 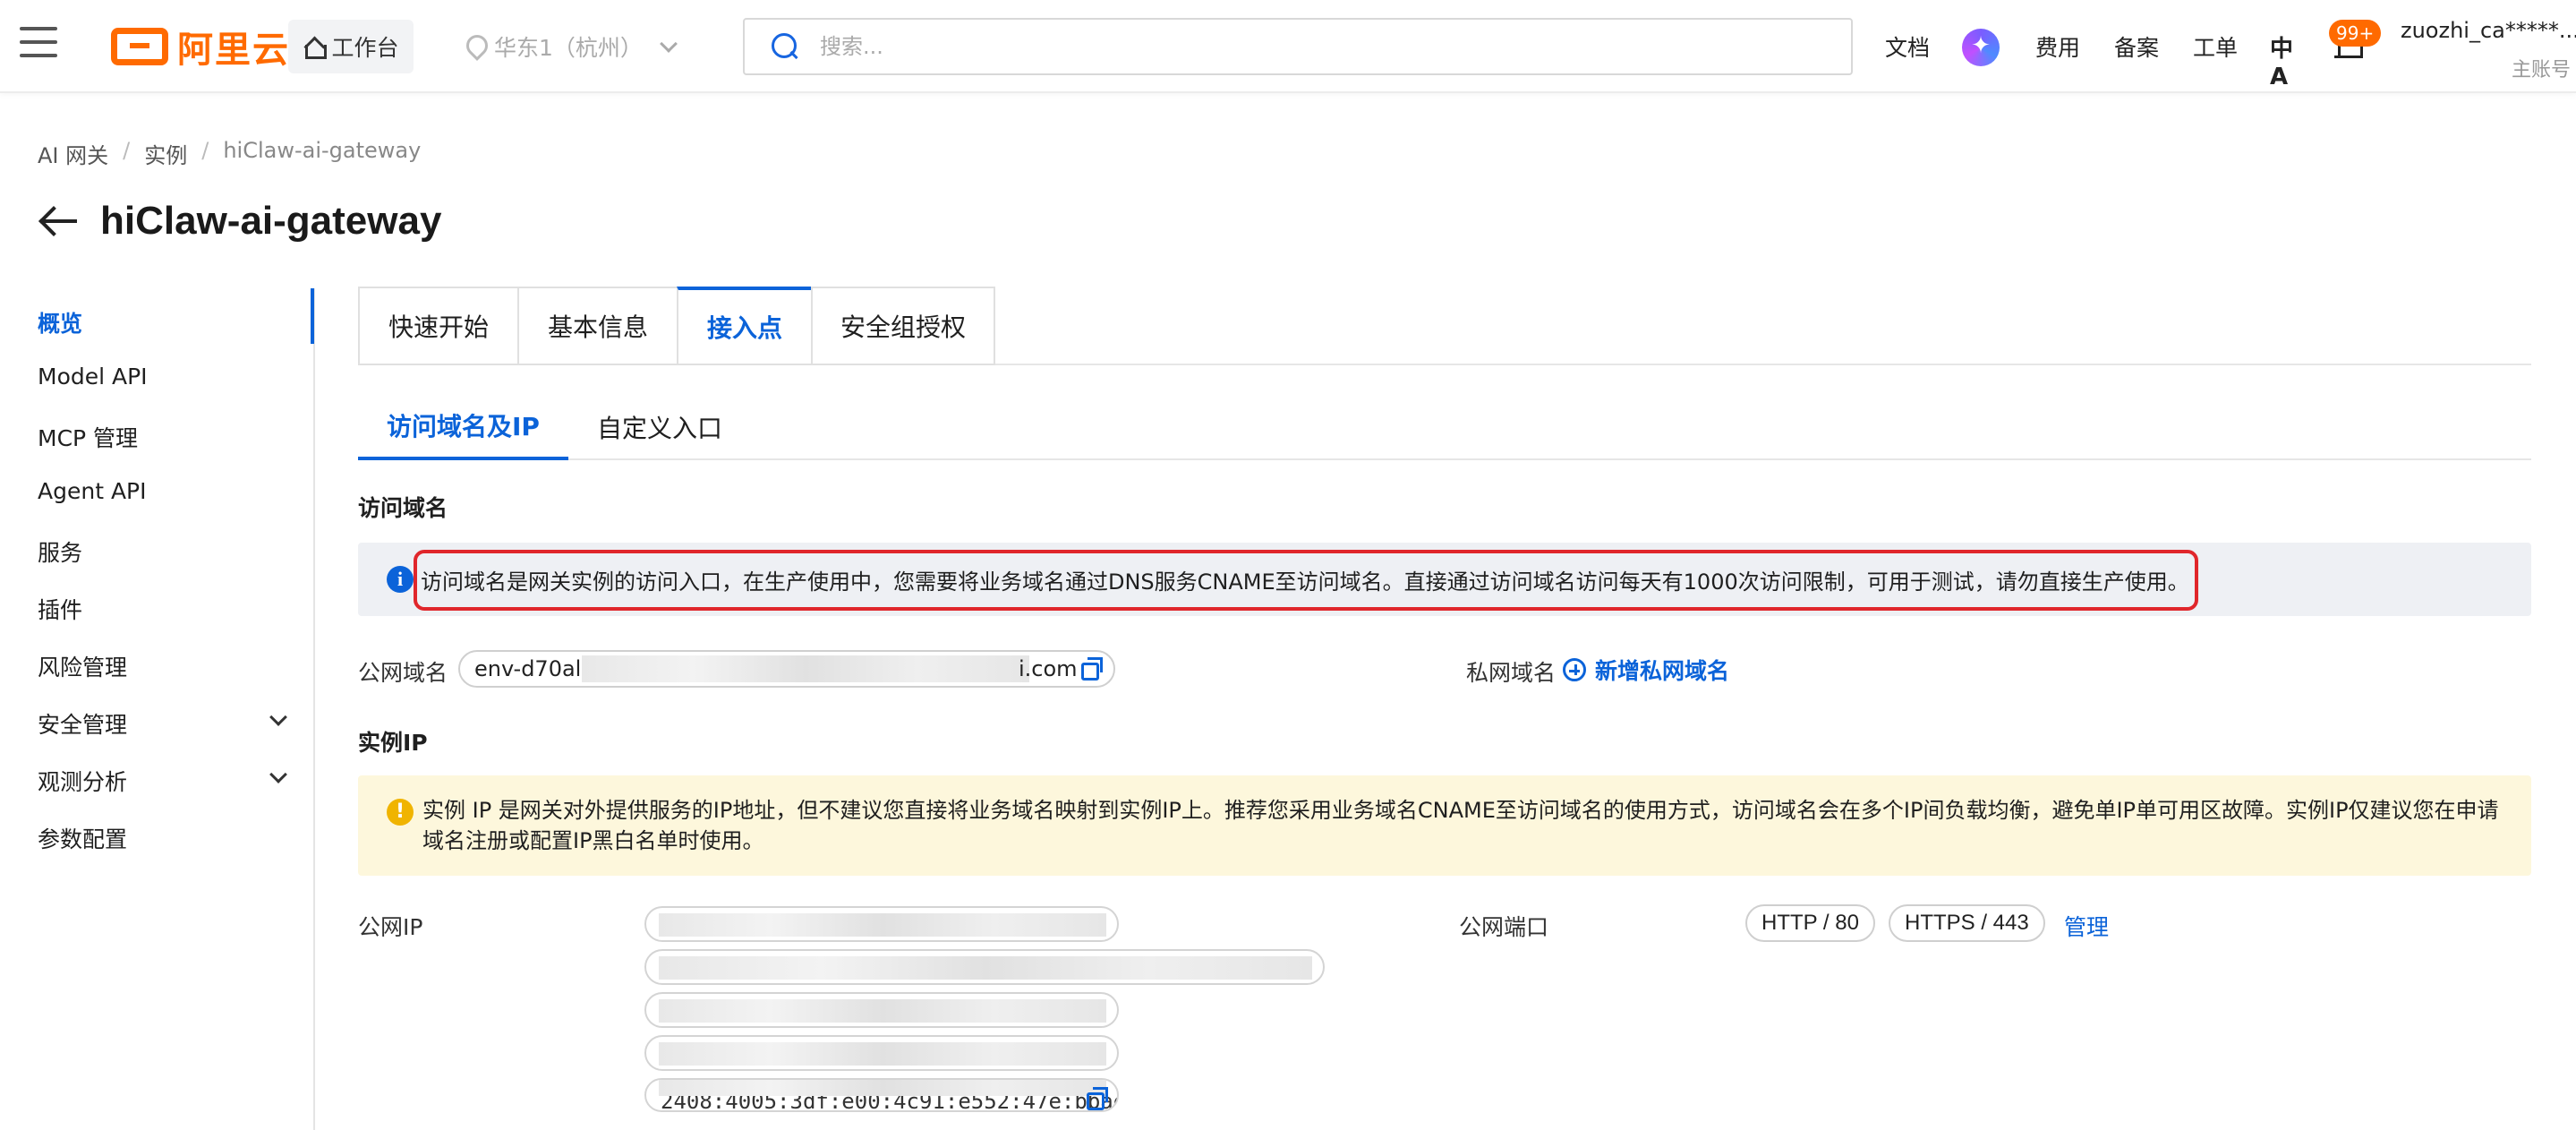 What do you see at coordinates (903, 326) in the screenshot?
I see `tab-security-group: 安全组授权` at bounding box center [903, 326].